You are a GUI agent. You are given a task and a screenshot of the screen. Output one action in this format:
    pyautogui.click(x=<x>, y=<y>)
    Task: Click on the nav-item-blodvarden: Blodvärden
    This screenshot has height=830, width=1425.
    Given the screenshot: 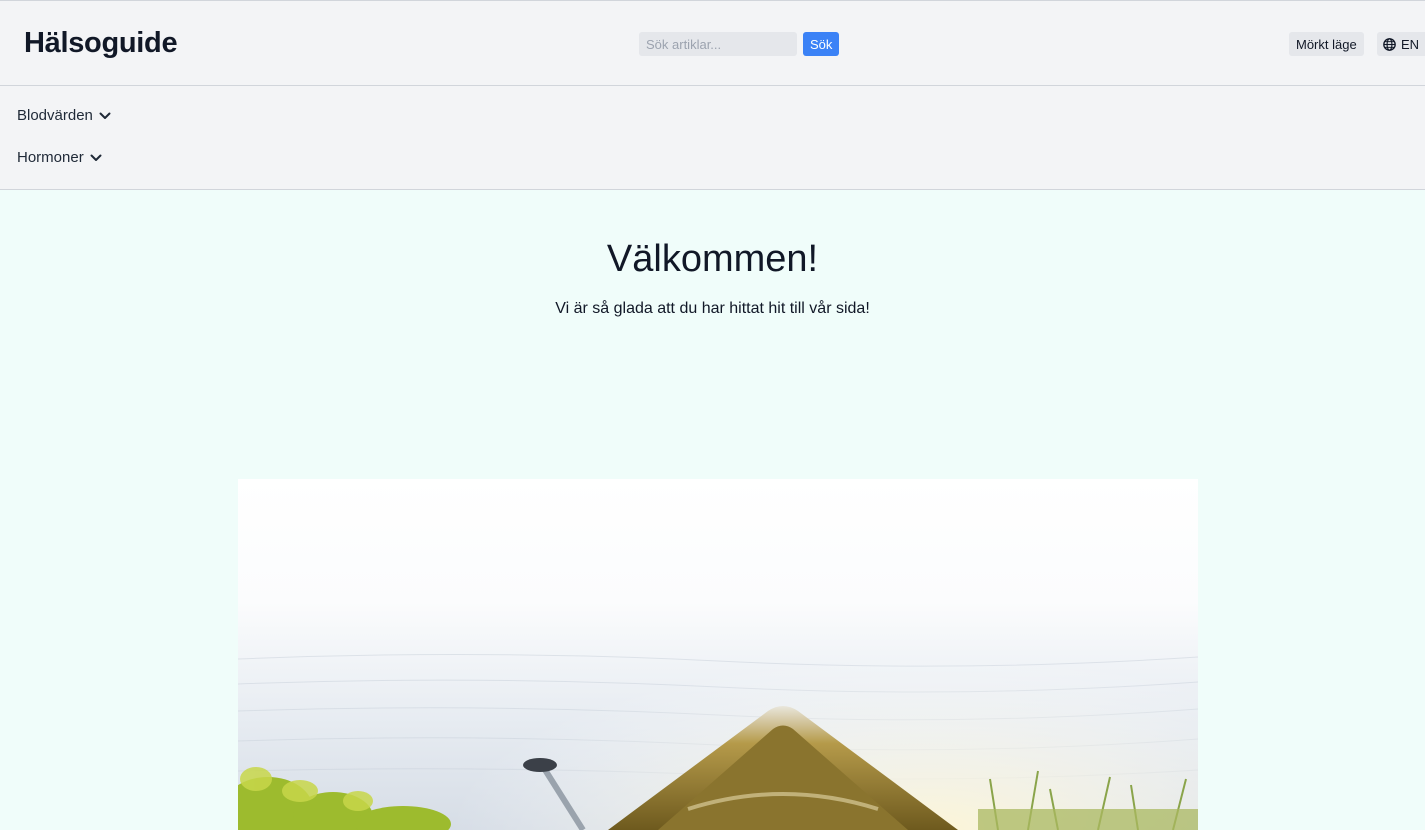 What is the action you would take?
    pyautogui.click(x=64, y=115)
    